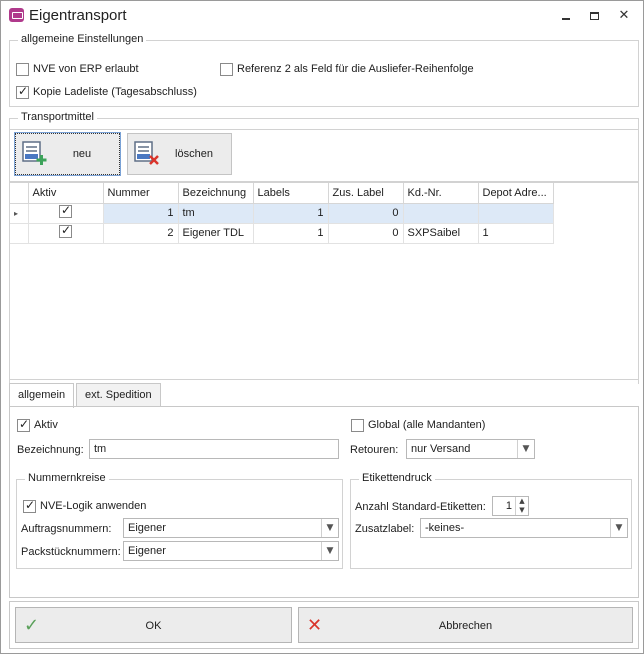 Image resolution: width=644 pixels, height=654 pixels. Describe the element at coordinates (29, 505) in the screenshot. I see `nve-logik-checkbox` at that location.